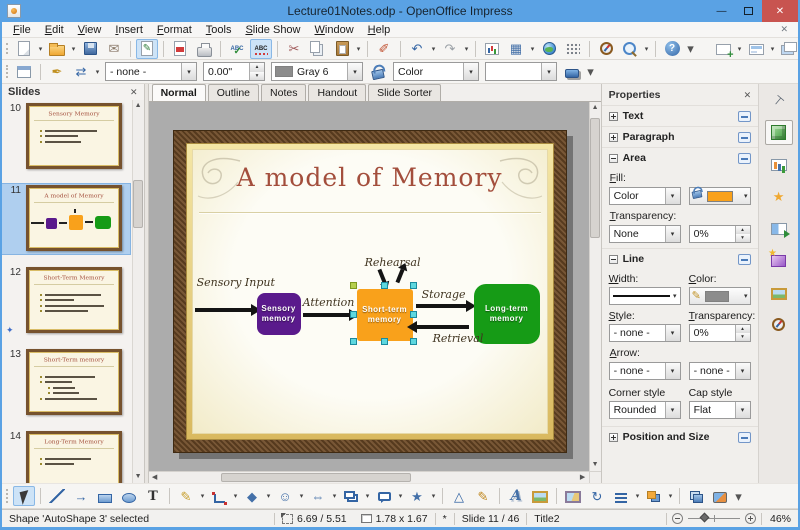 The width and height of the screenshot is (800, 530). I want to click on fill-color-select, so click(521, 71).